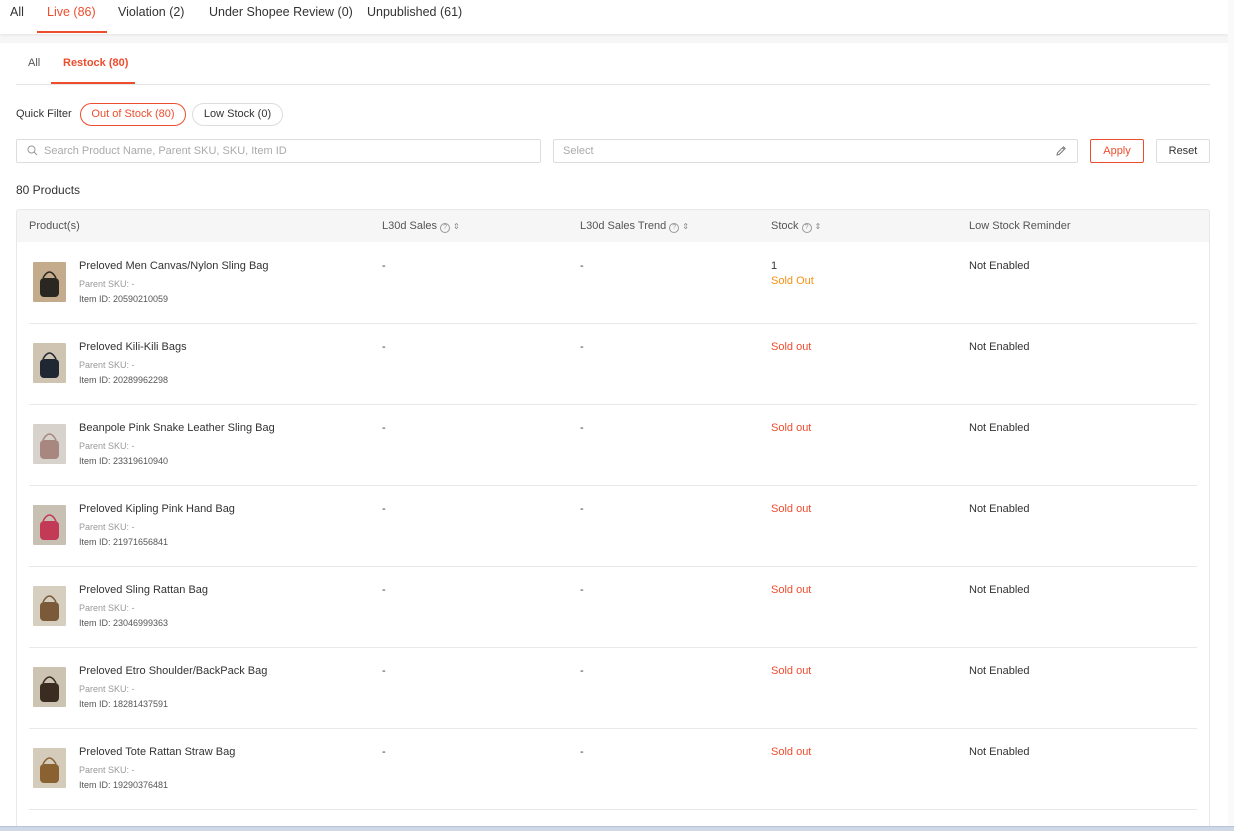 Image resolution: width=1234 pixels, height=831 pixels. What do you see at coordinates (151, 12) in the screenshot?
I see `tab-violation: Violation (2)` at bounding box center [151, 12].